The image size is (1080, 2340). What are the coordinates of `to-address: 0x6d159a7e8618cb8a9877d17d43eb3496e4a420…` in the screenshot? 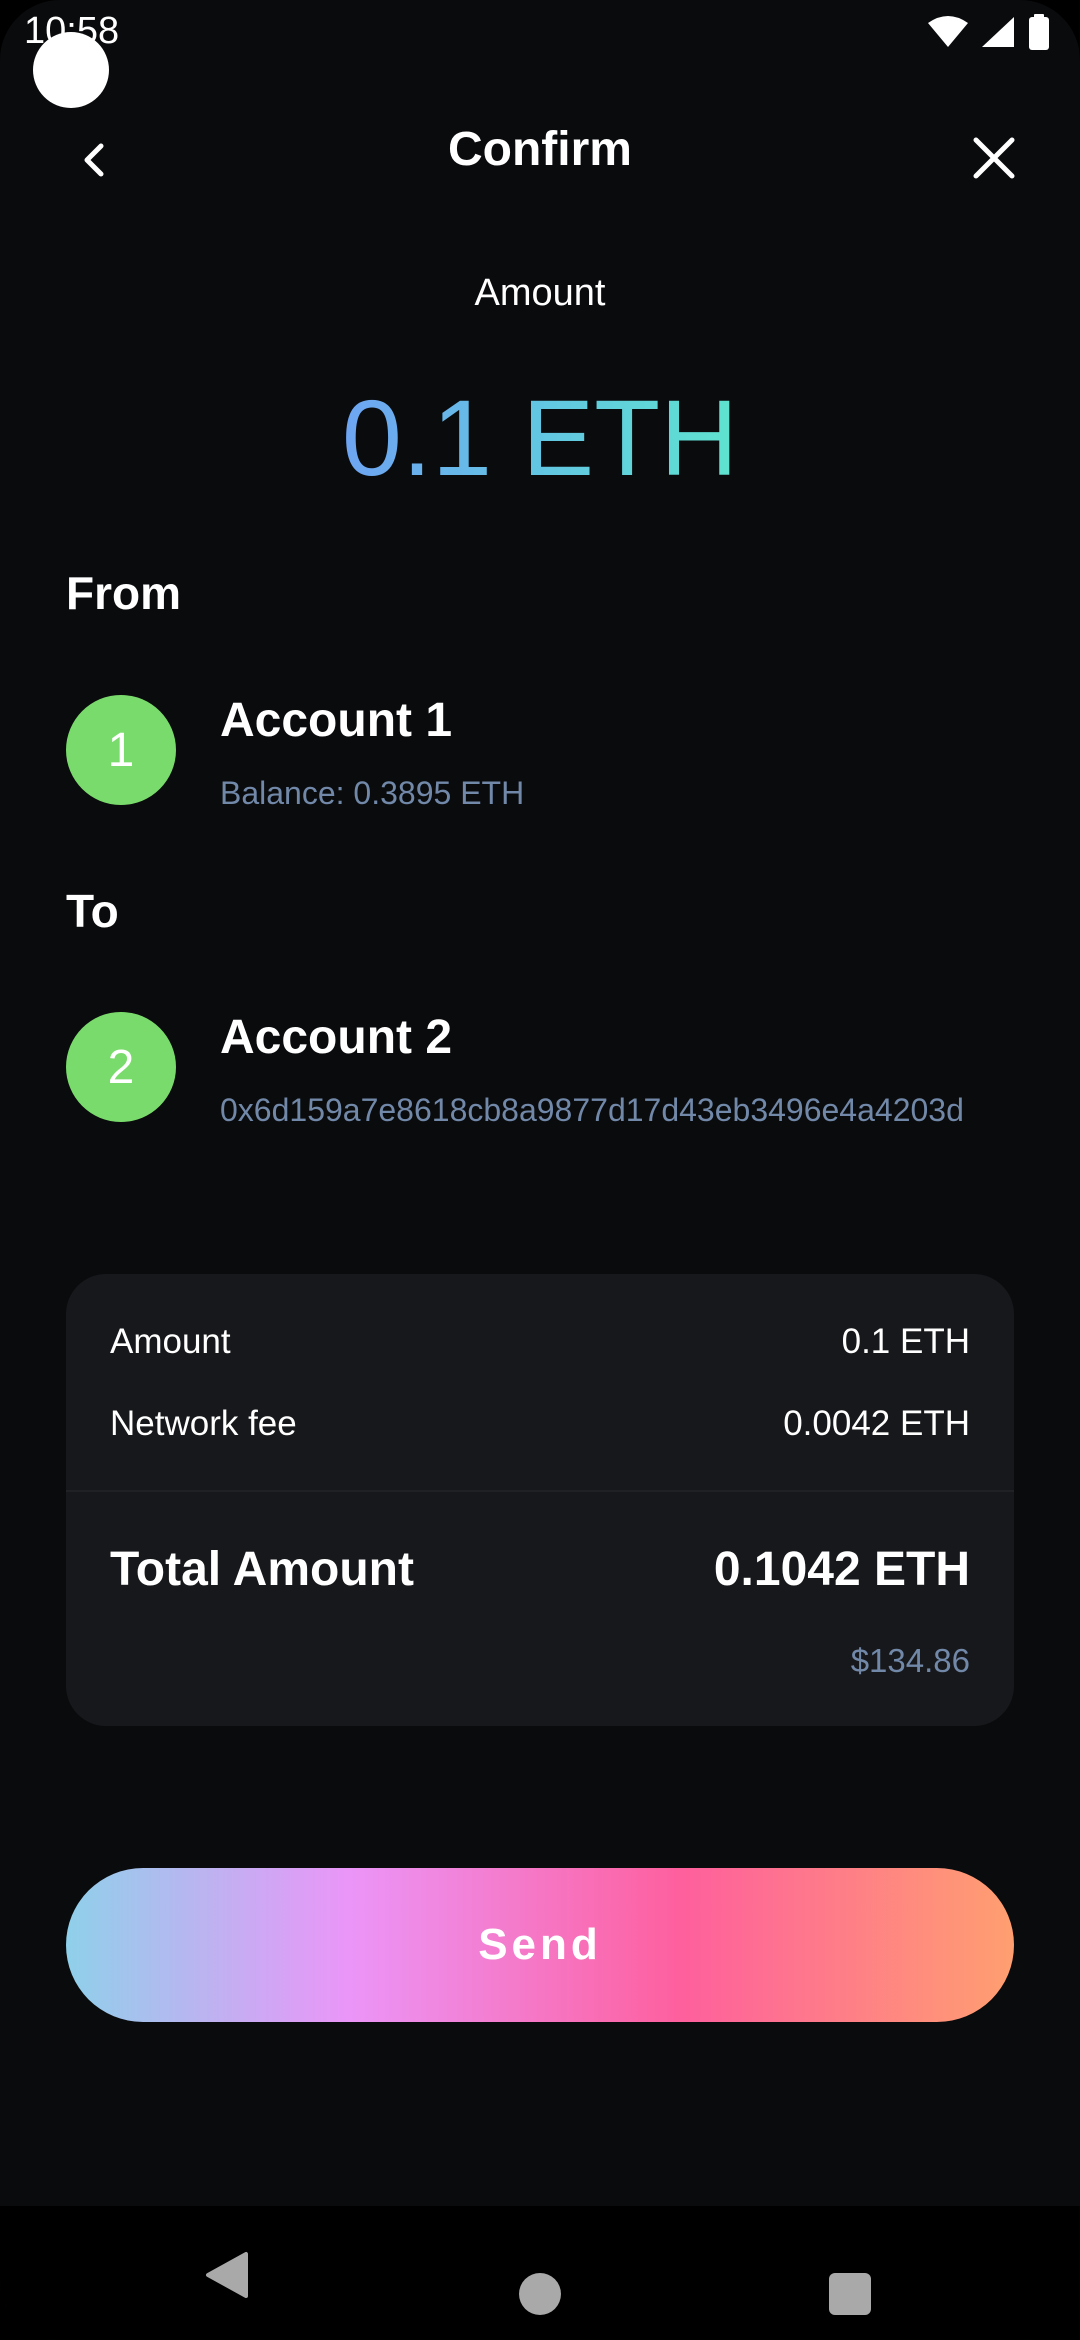 It's located at (592, 1110).